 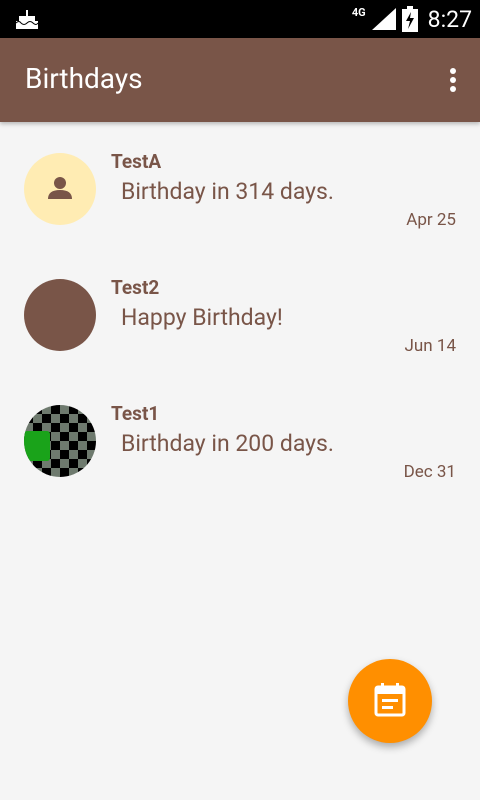 What do you see at coordinates (383, 19) in the screenshot?
I see `signal-icon` at bounding box center [383, 19].